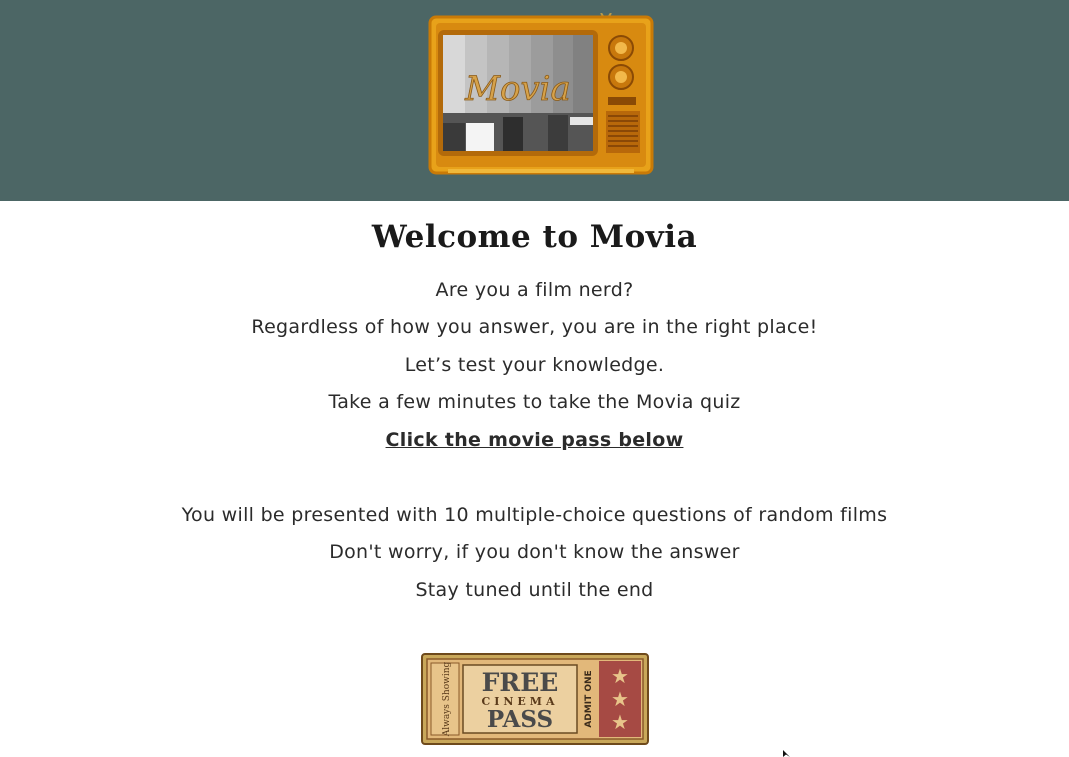 This screenshot has height=757, width=1069. I want to click on page-title: Welcome to Movia, so click(534, 237).